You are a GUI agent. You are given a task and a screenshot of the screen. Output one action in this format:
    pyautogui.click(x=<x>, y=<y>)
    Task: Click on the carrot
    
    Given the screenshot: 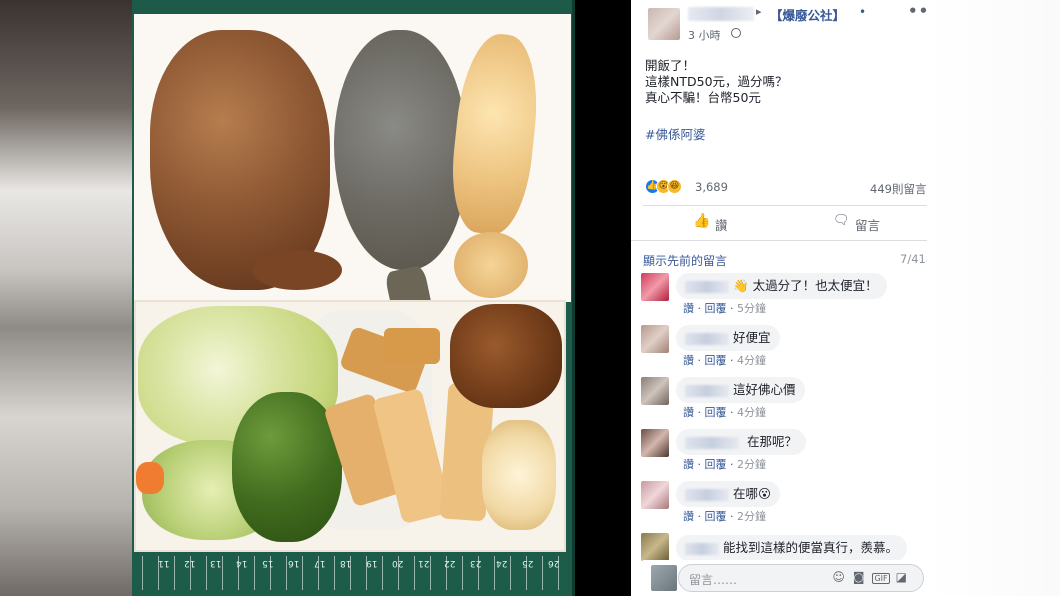 What is the action you would take?
    pyautogui.click(x=150, y=478)
    